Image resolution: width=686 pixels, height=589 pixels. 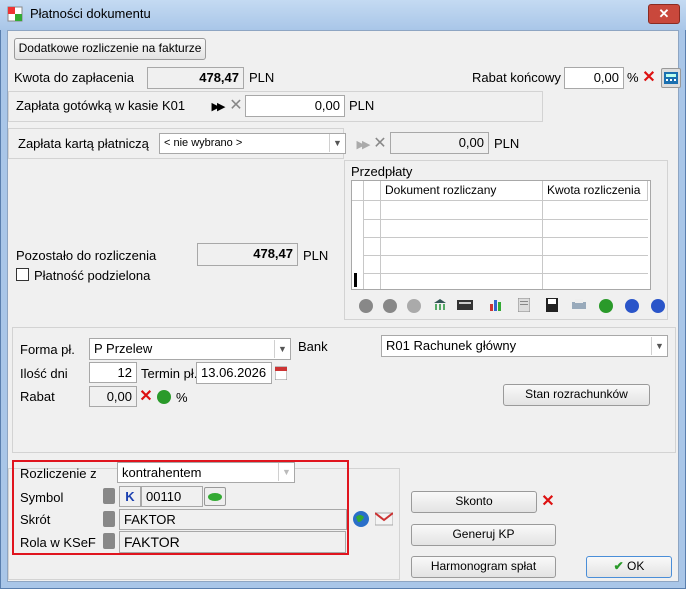 I want to click on mail-icon, so click(x=384, y=519).